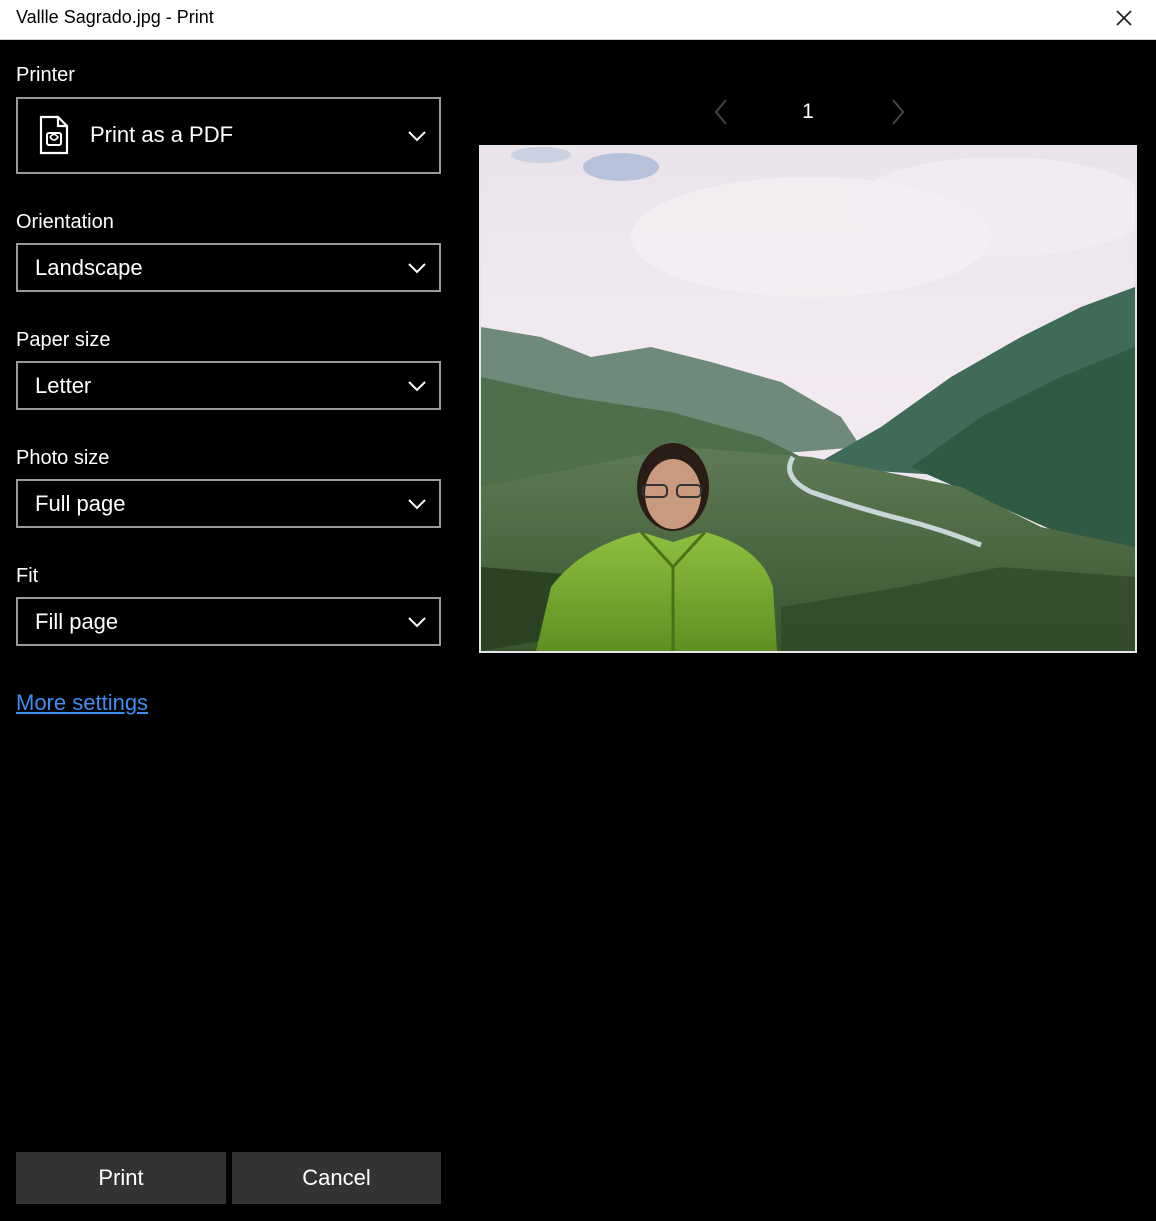  Describe the element at coordinates (721, 112) in the screenshot. I see `chevron-left-icon` at that location.